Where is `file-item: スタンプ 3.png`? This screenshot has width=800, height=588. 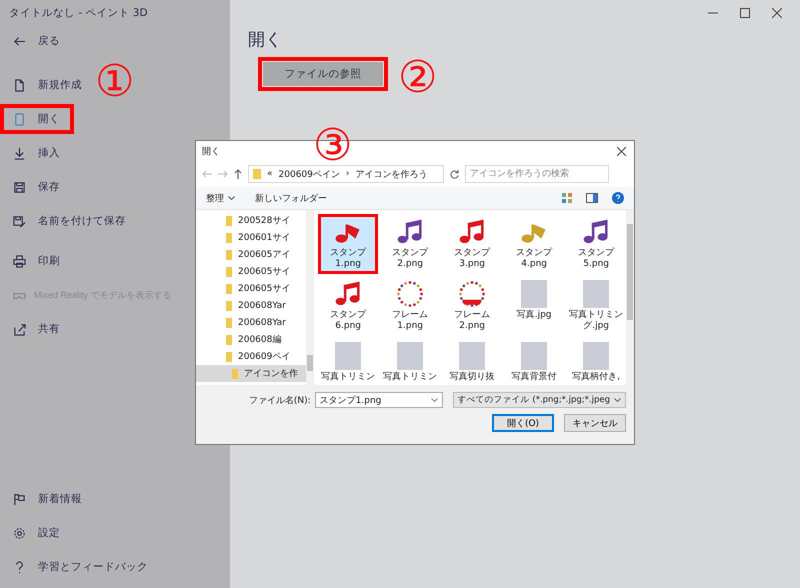 file-item: スタンプ 3.png is located at coordinates (472, 244).